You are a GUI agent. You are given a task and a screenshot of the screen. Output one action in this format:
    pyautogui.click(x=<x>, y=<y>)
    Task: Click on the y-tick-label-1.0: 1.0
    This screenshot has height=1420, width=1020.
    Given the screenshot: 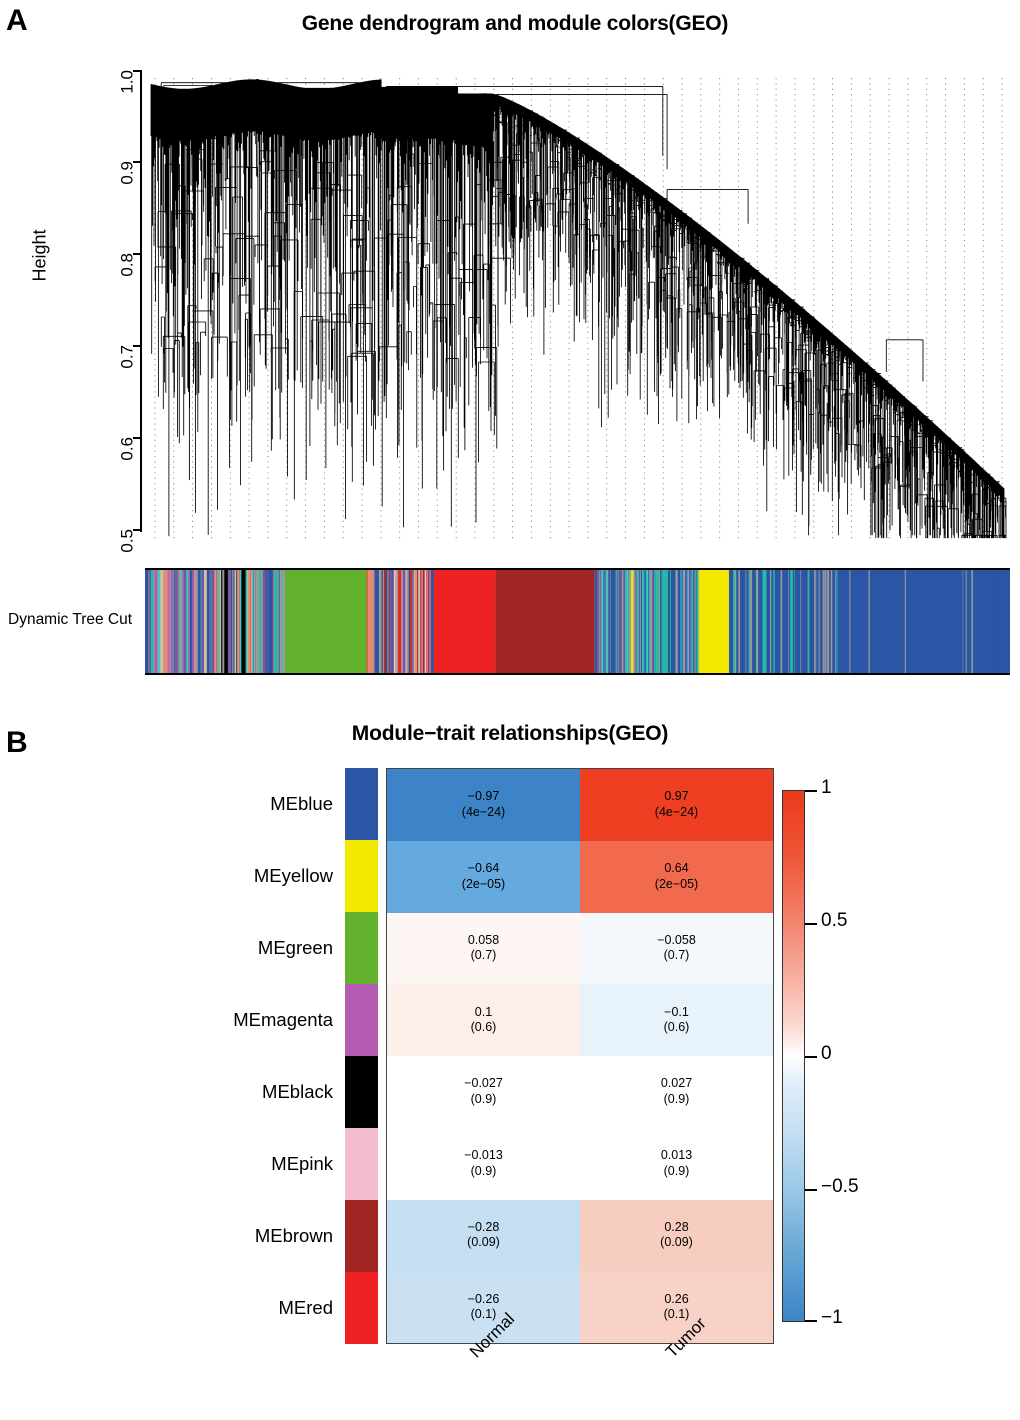 What is the action you would take?
    pyautogui.click(x=127, y=82)
    